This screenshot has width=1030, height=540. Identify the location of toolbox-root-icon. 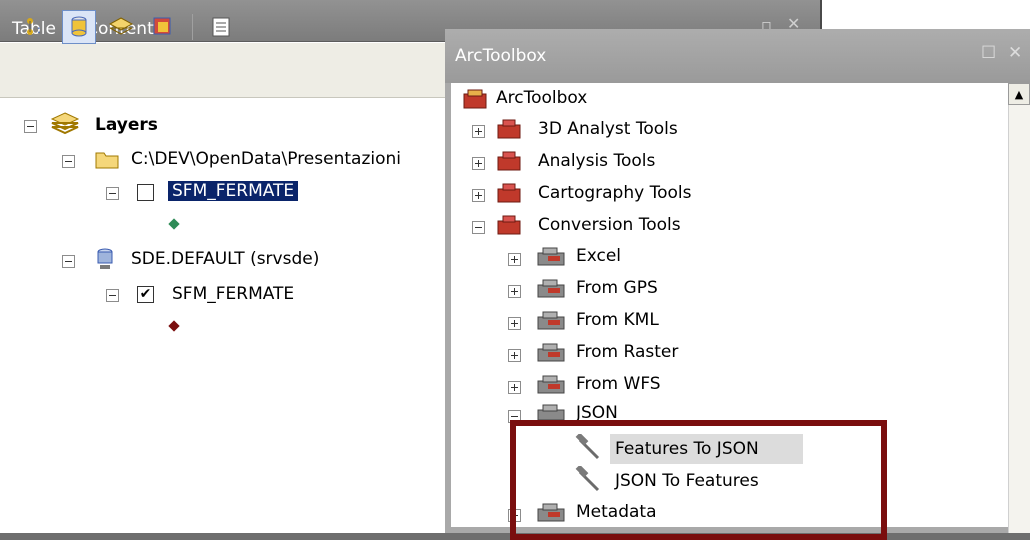
(475, 99).